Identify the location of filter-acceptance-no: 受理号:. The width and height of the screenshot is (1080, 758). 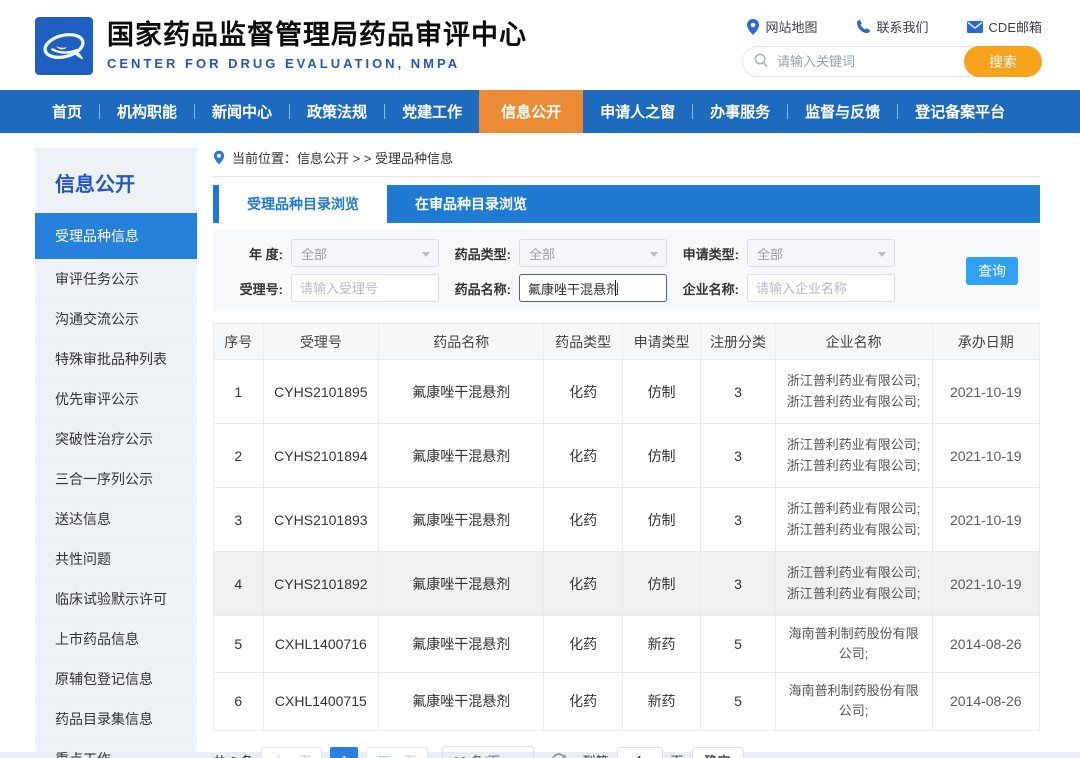
(331, 288).